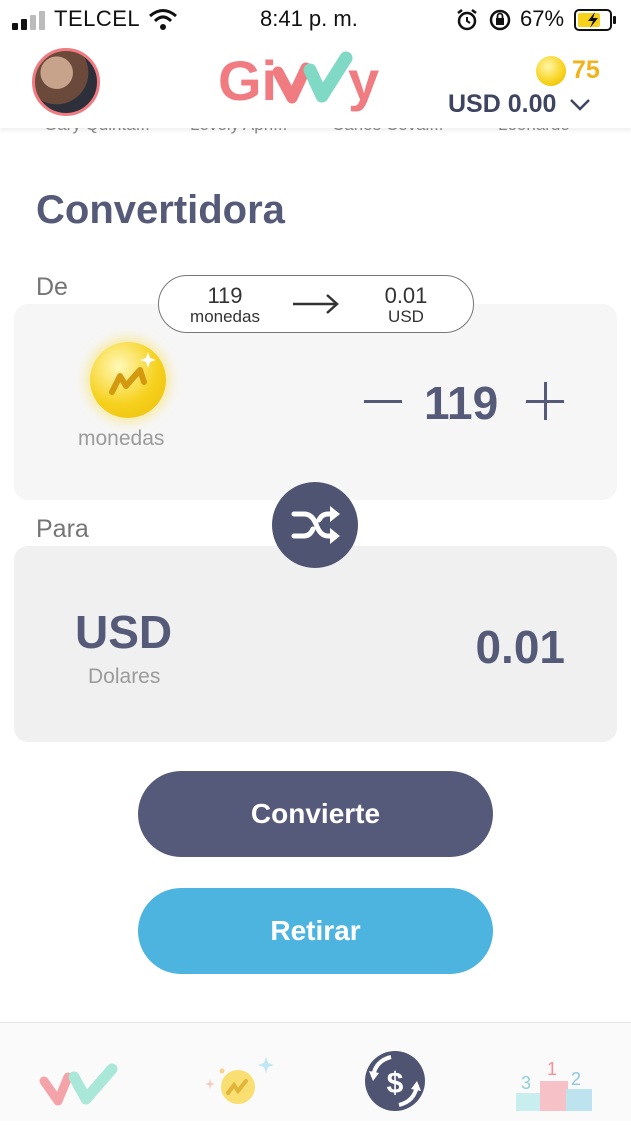 This screenshot has width=631, height=1126. I want to click on orientation-lock-icon, so click(500, 20).